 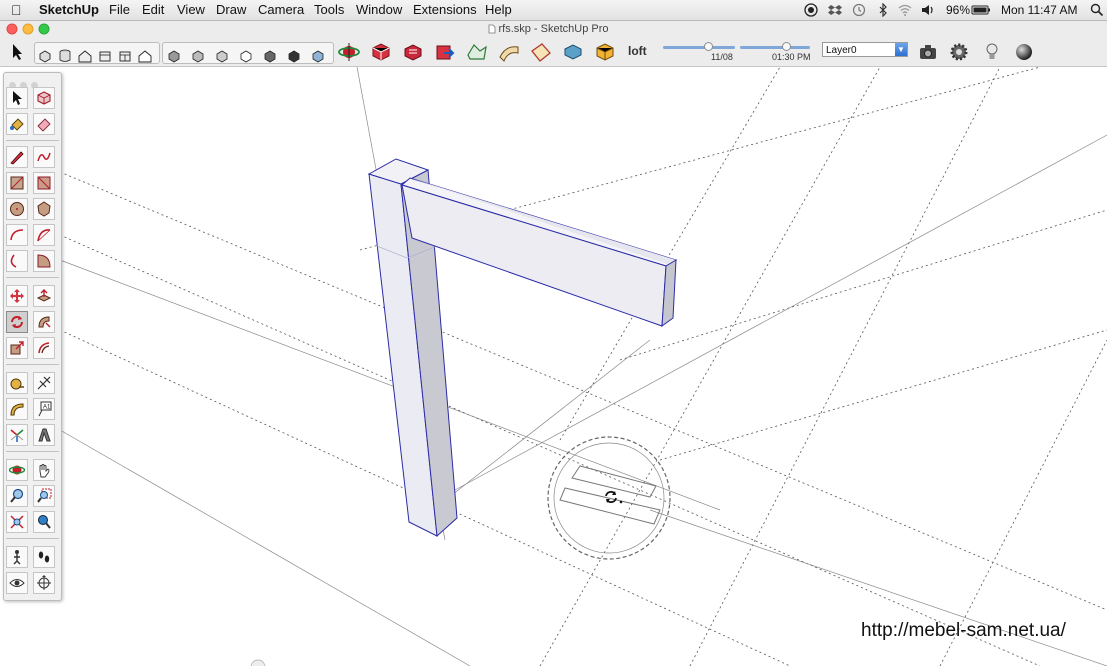 What do you see at coordinates (905, 10) in the screenshot?
I see `wifi-icon` at bounding box center [905, 10].